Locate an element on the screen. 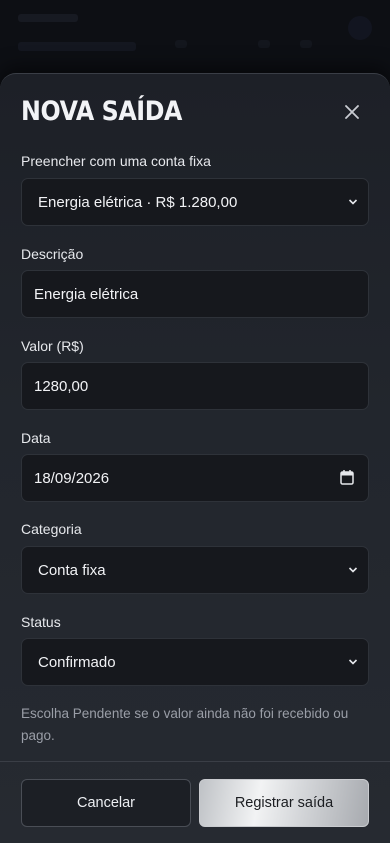 This screenshot has height=843, width=390. category-select: Conta fixa is located at coordinates (195, 570).